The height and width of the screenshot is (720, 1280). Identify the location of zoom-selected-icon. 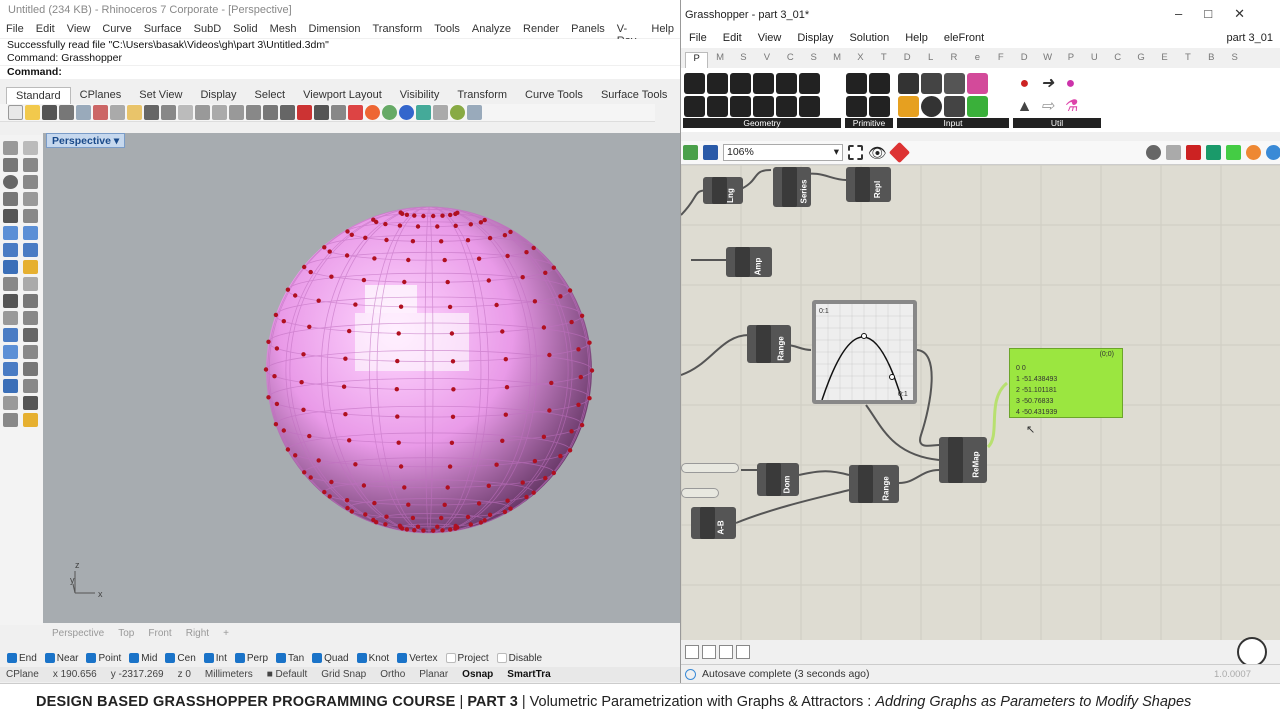
(253, 112).